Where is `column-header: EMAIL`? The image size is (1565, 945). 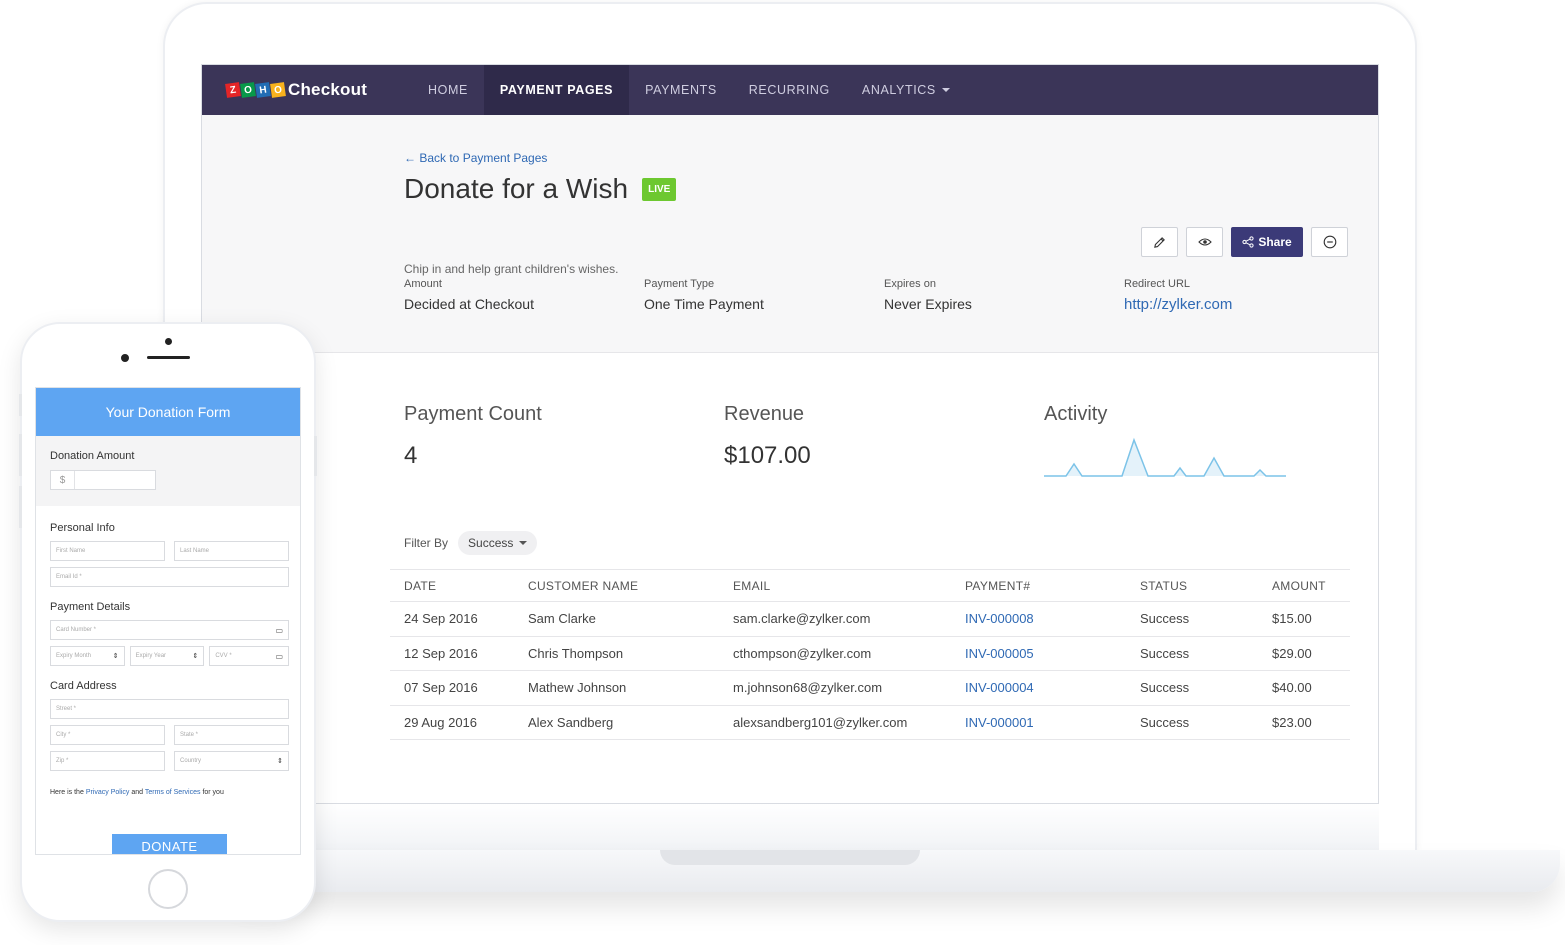
column-header: EMAIL is located at coordinates (849, 586).